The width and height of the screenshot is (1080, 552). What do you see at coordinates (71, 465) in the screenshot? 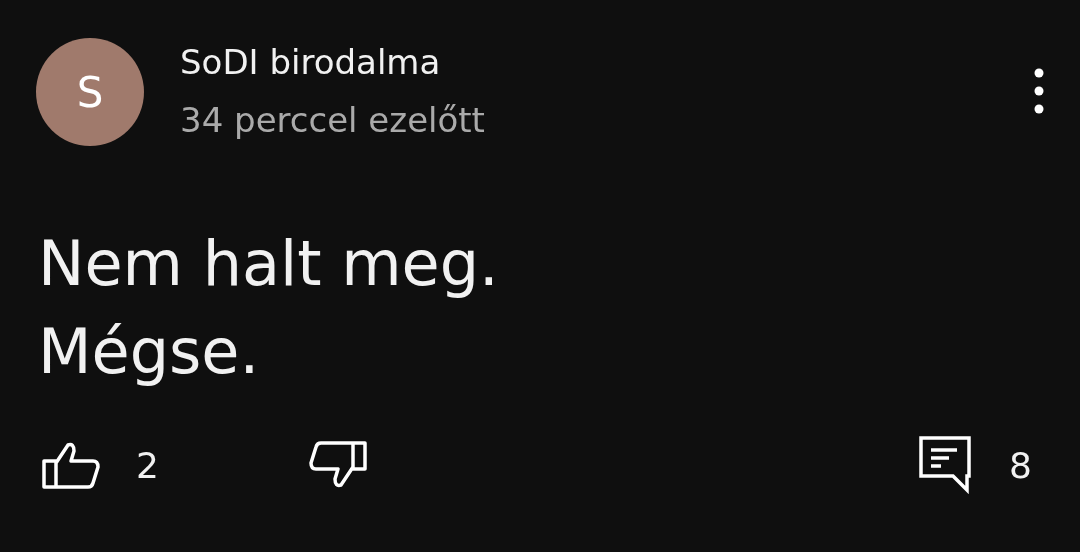
I see `thumbs-up-icon` at bounding box center [71, 465].